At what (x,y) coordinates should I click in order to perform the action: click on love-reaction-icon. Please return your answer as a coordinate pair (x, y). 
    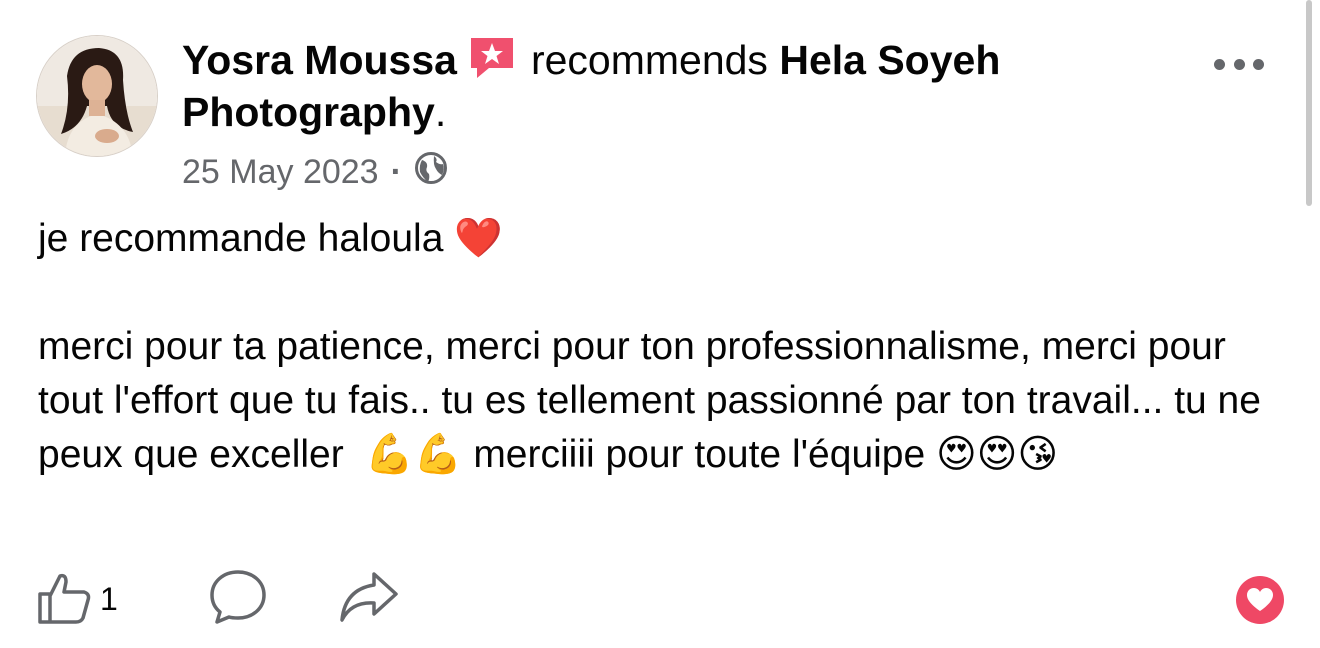
    Looking at the image, I should click on (1260, 600).